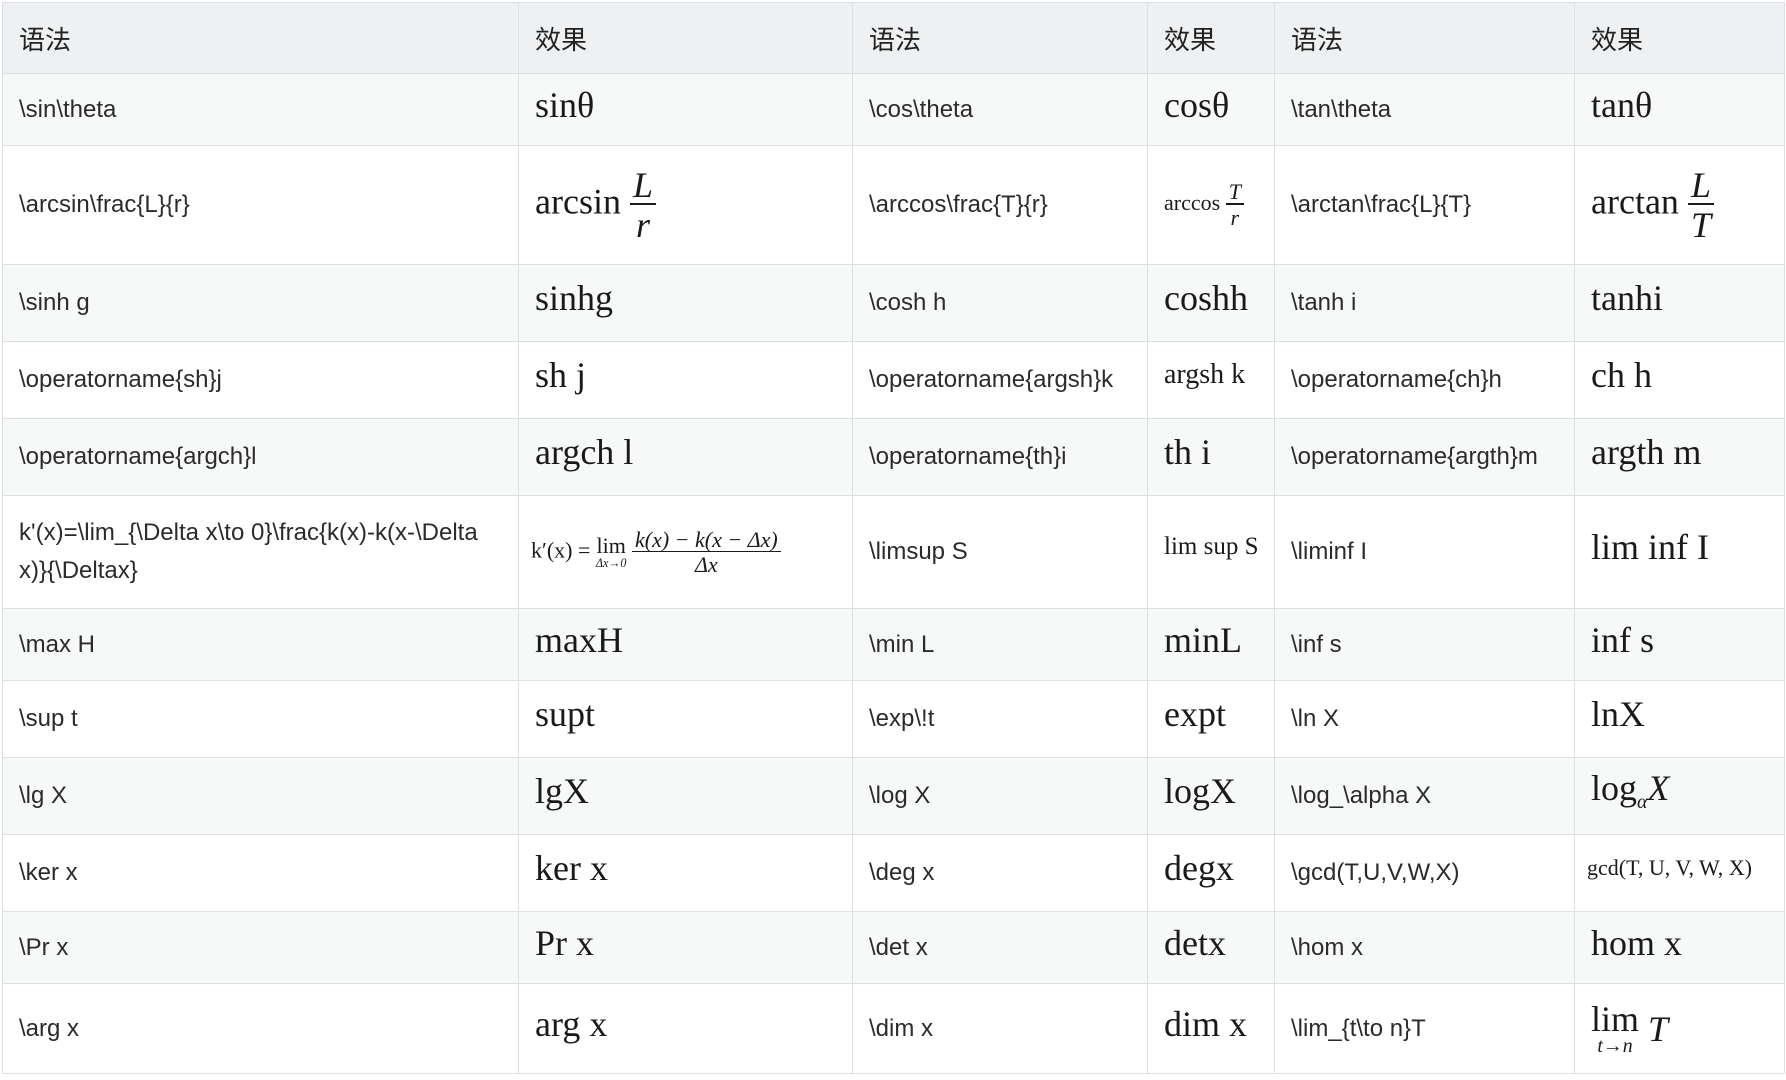 Image resolution: width=1786 pixels, height=1080 pixels. Describe the element at coordinates (260, 873) in the screenshot. I see `syntax-cell: \ker x` at that location.